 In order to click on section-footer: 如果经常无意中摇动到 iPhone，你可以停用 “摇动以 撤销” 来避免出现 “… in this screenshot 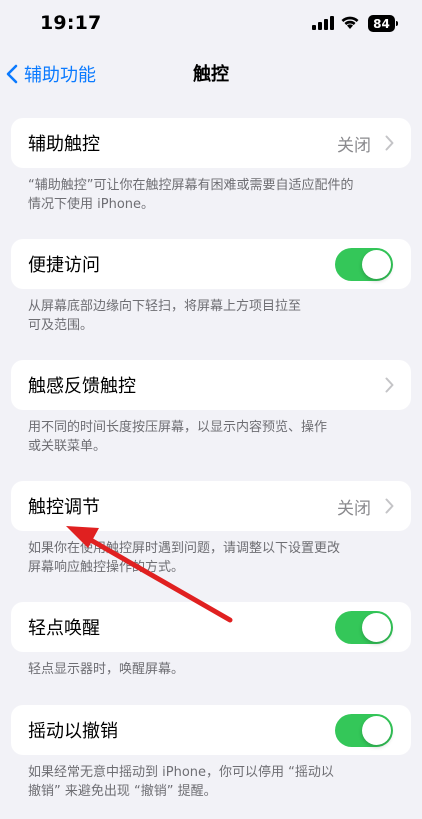, I will do `click(213, 782)`.